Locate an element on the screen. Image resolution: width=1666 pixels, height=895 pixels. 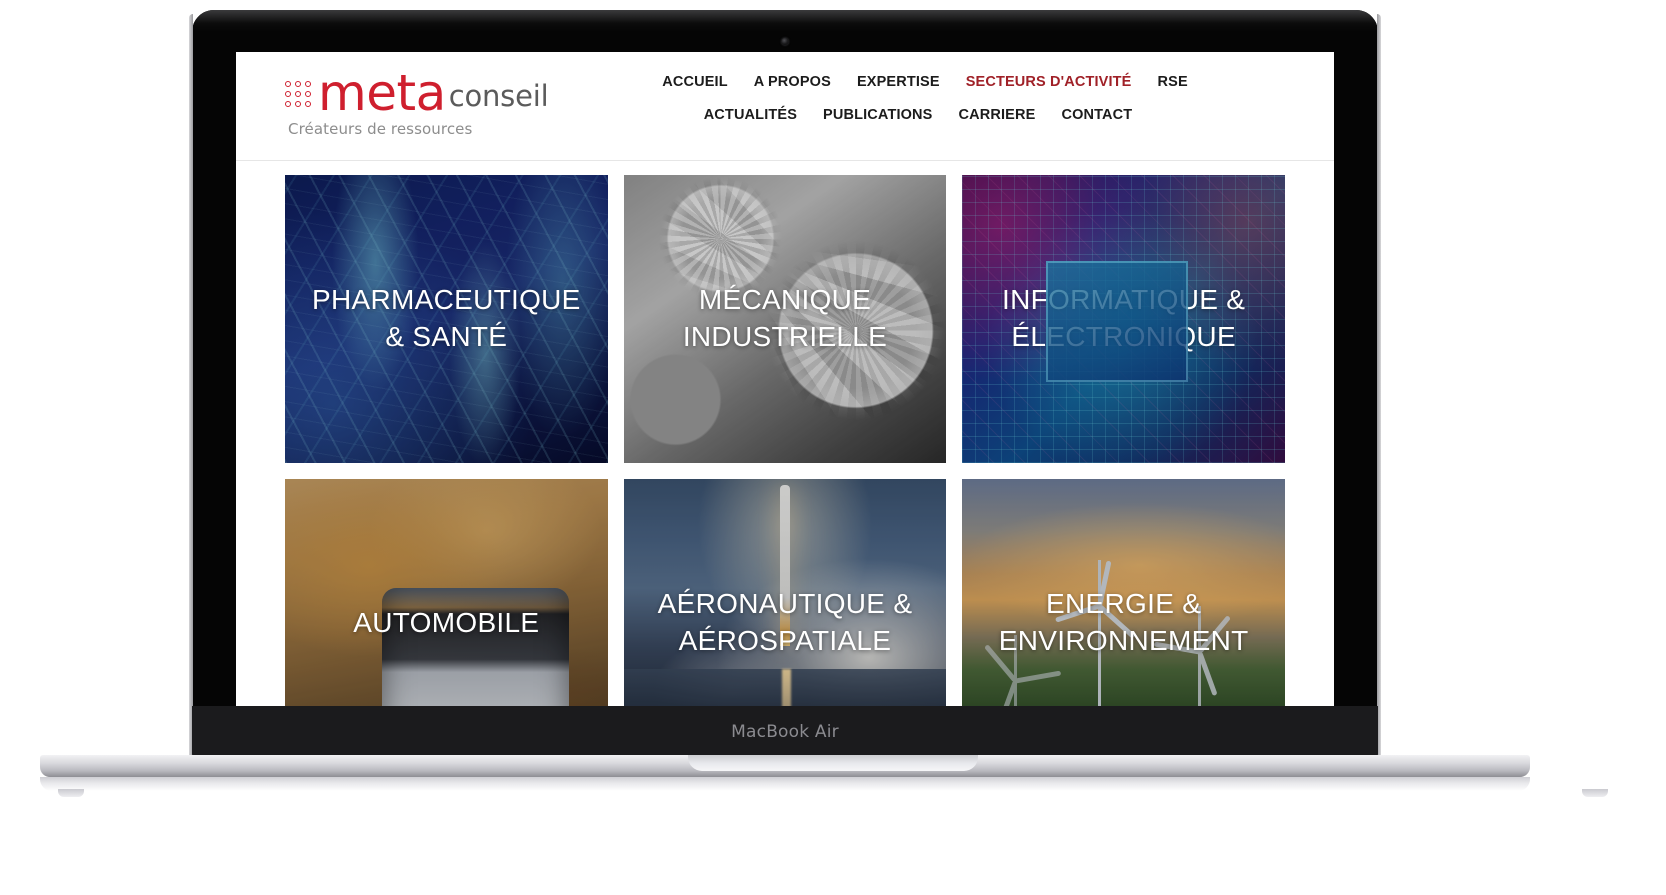
logo-tagline: Créateurs de ressources is located at coordinates (380, 129).